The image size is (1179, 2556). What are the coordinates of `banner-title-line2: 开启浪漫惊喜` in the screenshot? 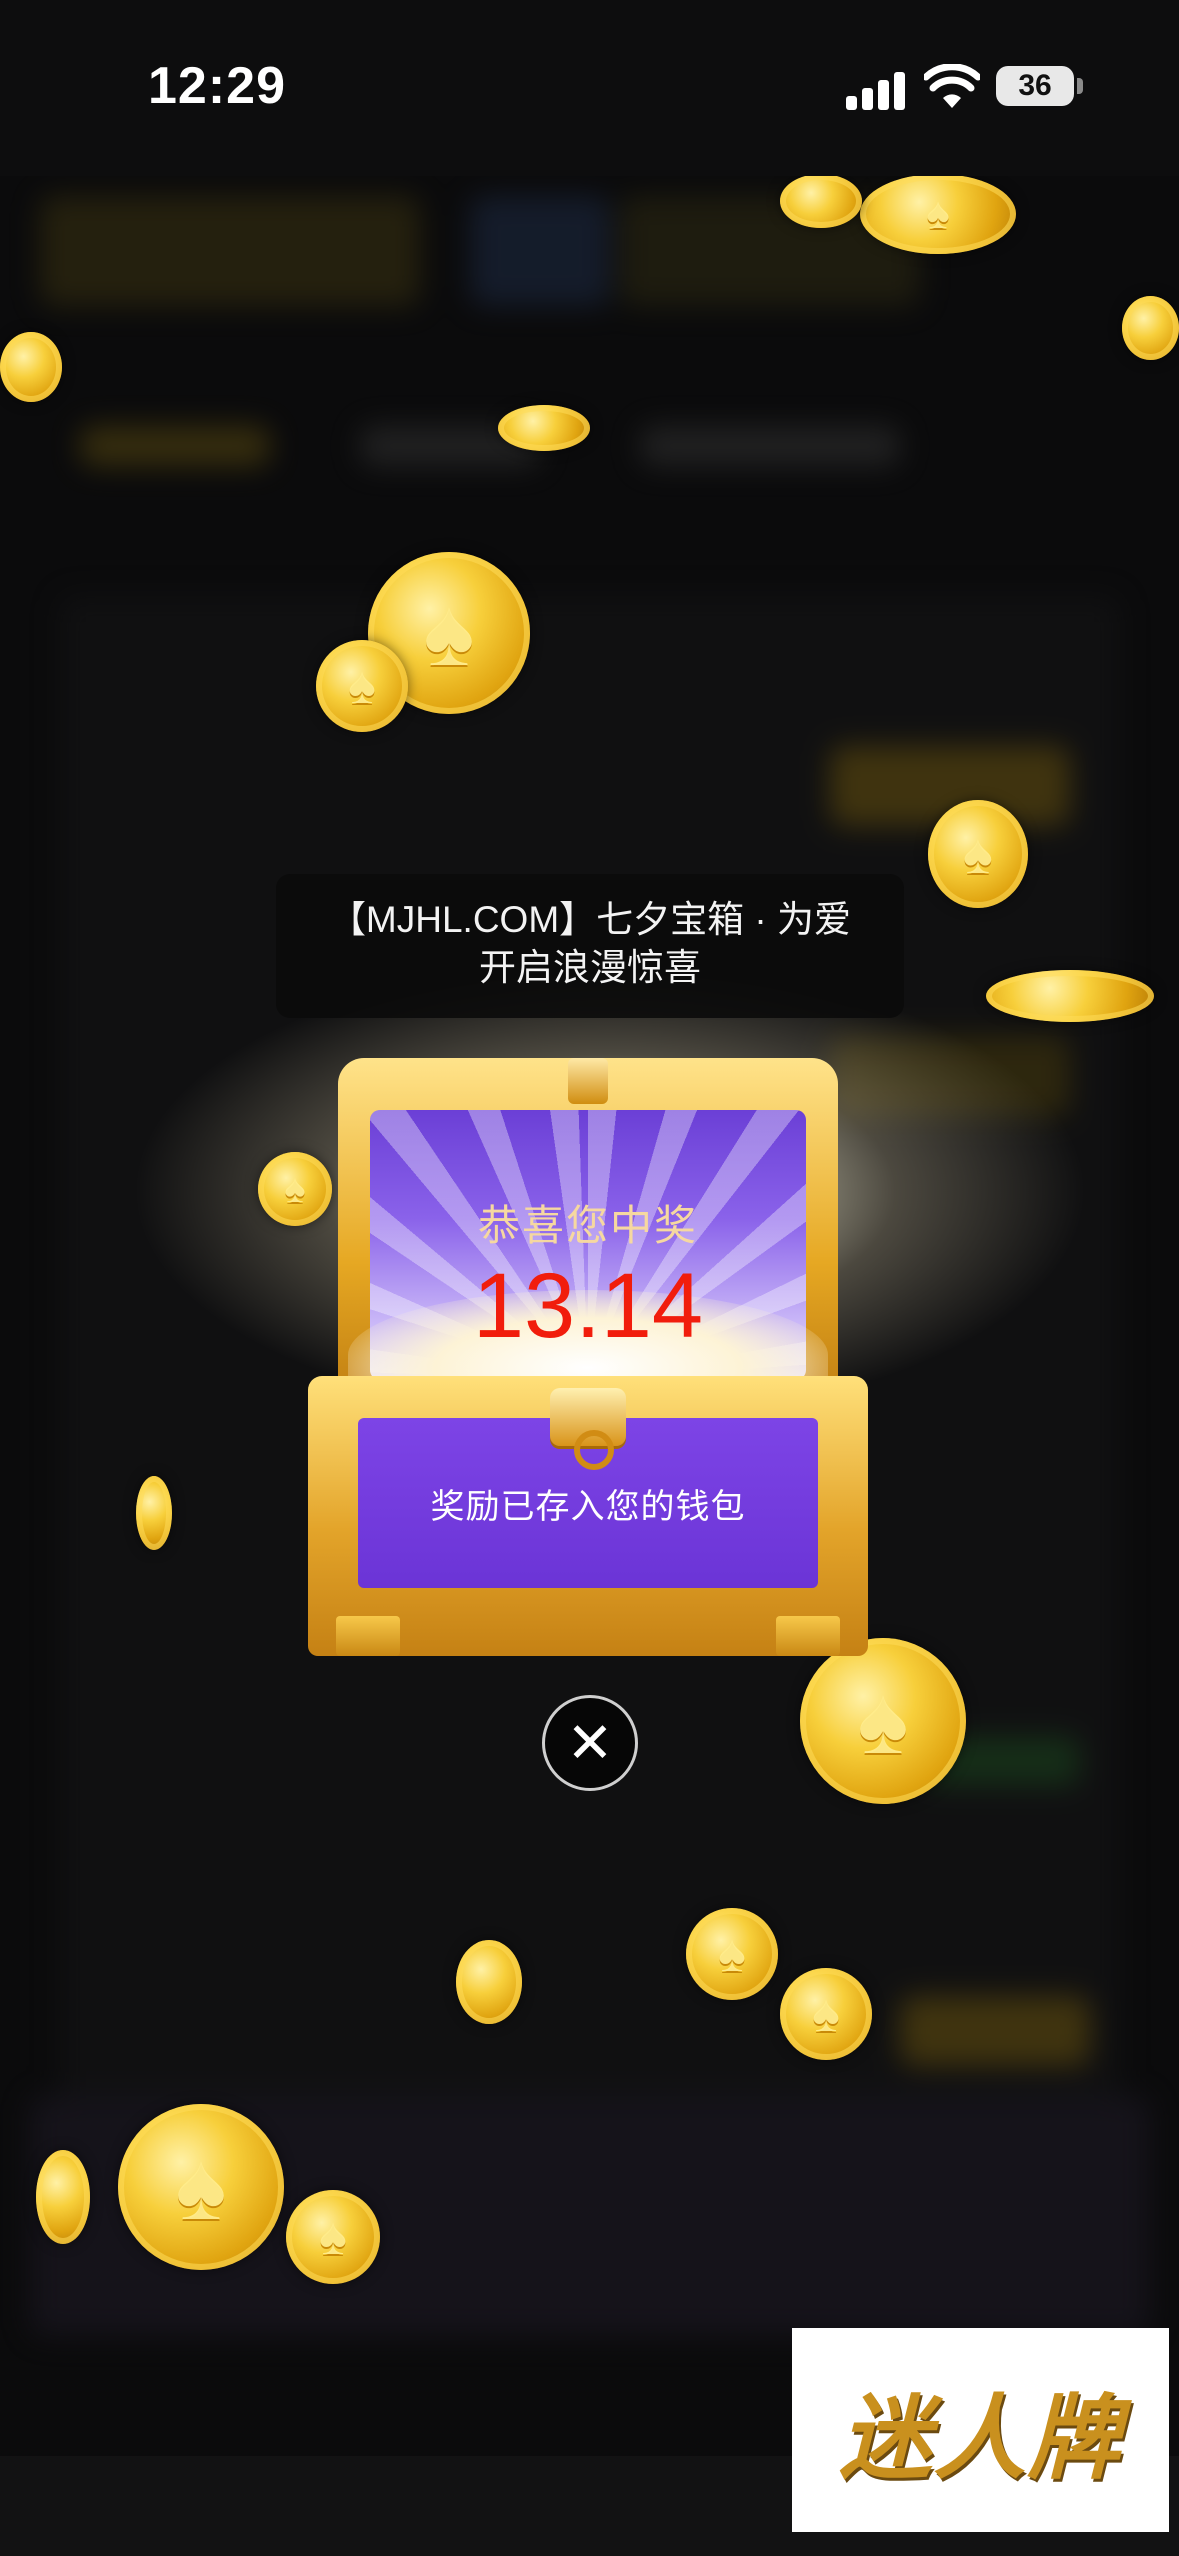 It's located at (590, 967).